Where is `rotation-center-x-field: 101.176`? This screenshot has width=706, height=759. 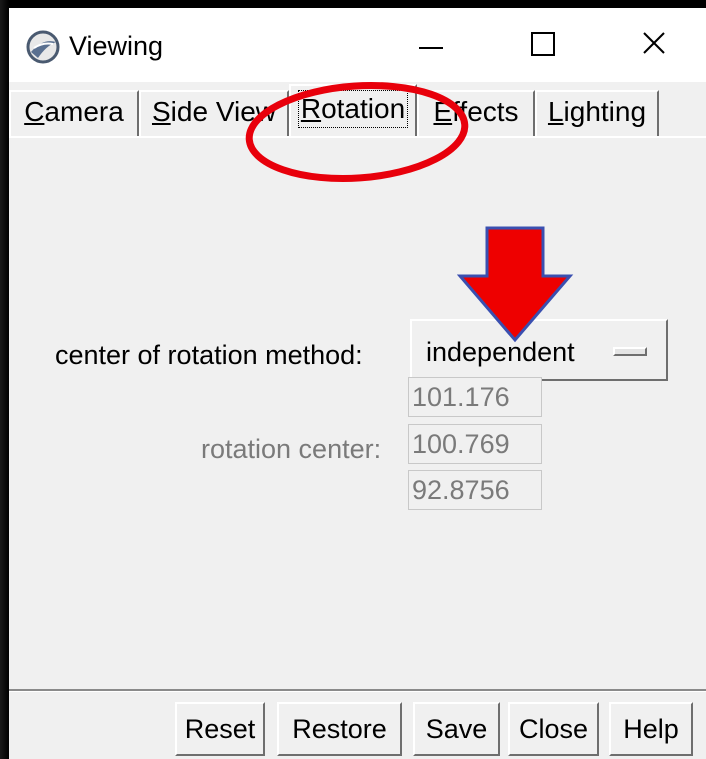
rotation-center-x-field: 101.176 is located at coordinates (475, 397).